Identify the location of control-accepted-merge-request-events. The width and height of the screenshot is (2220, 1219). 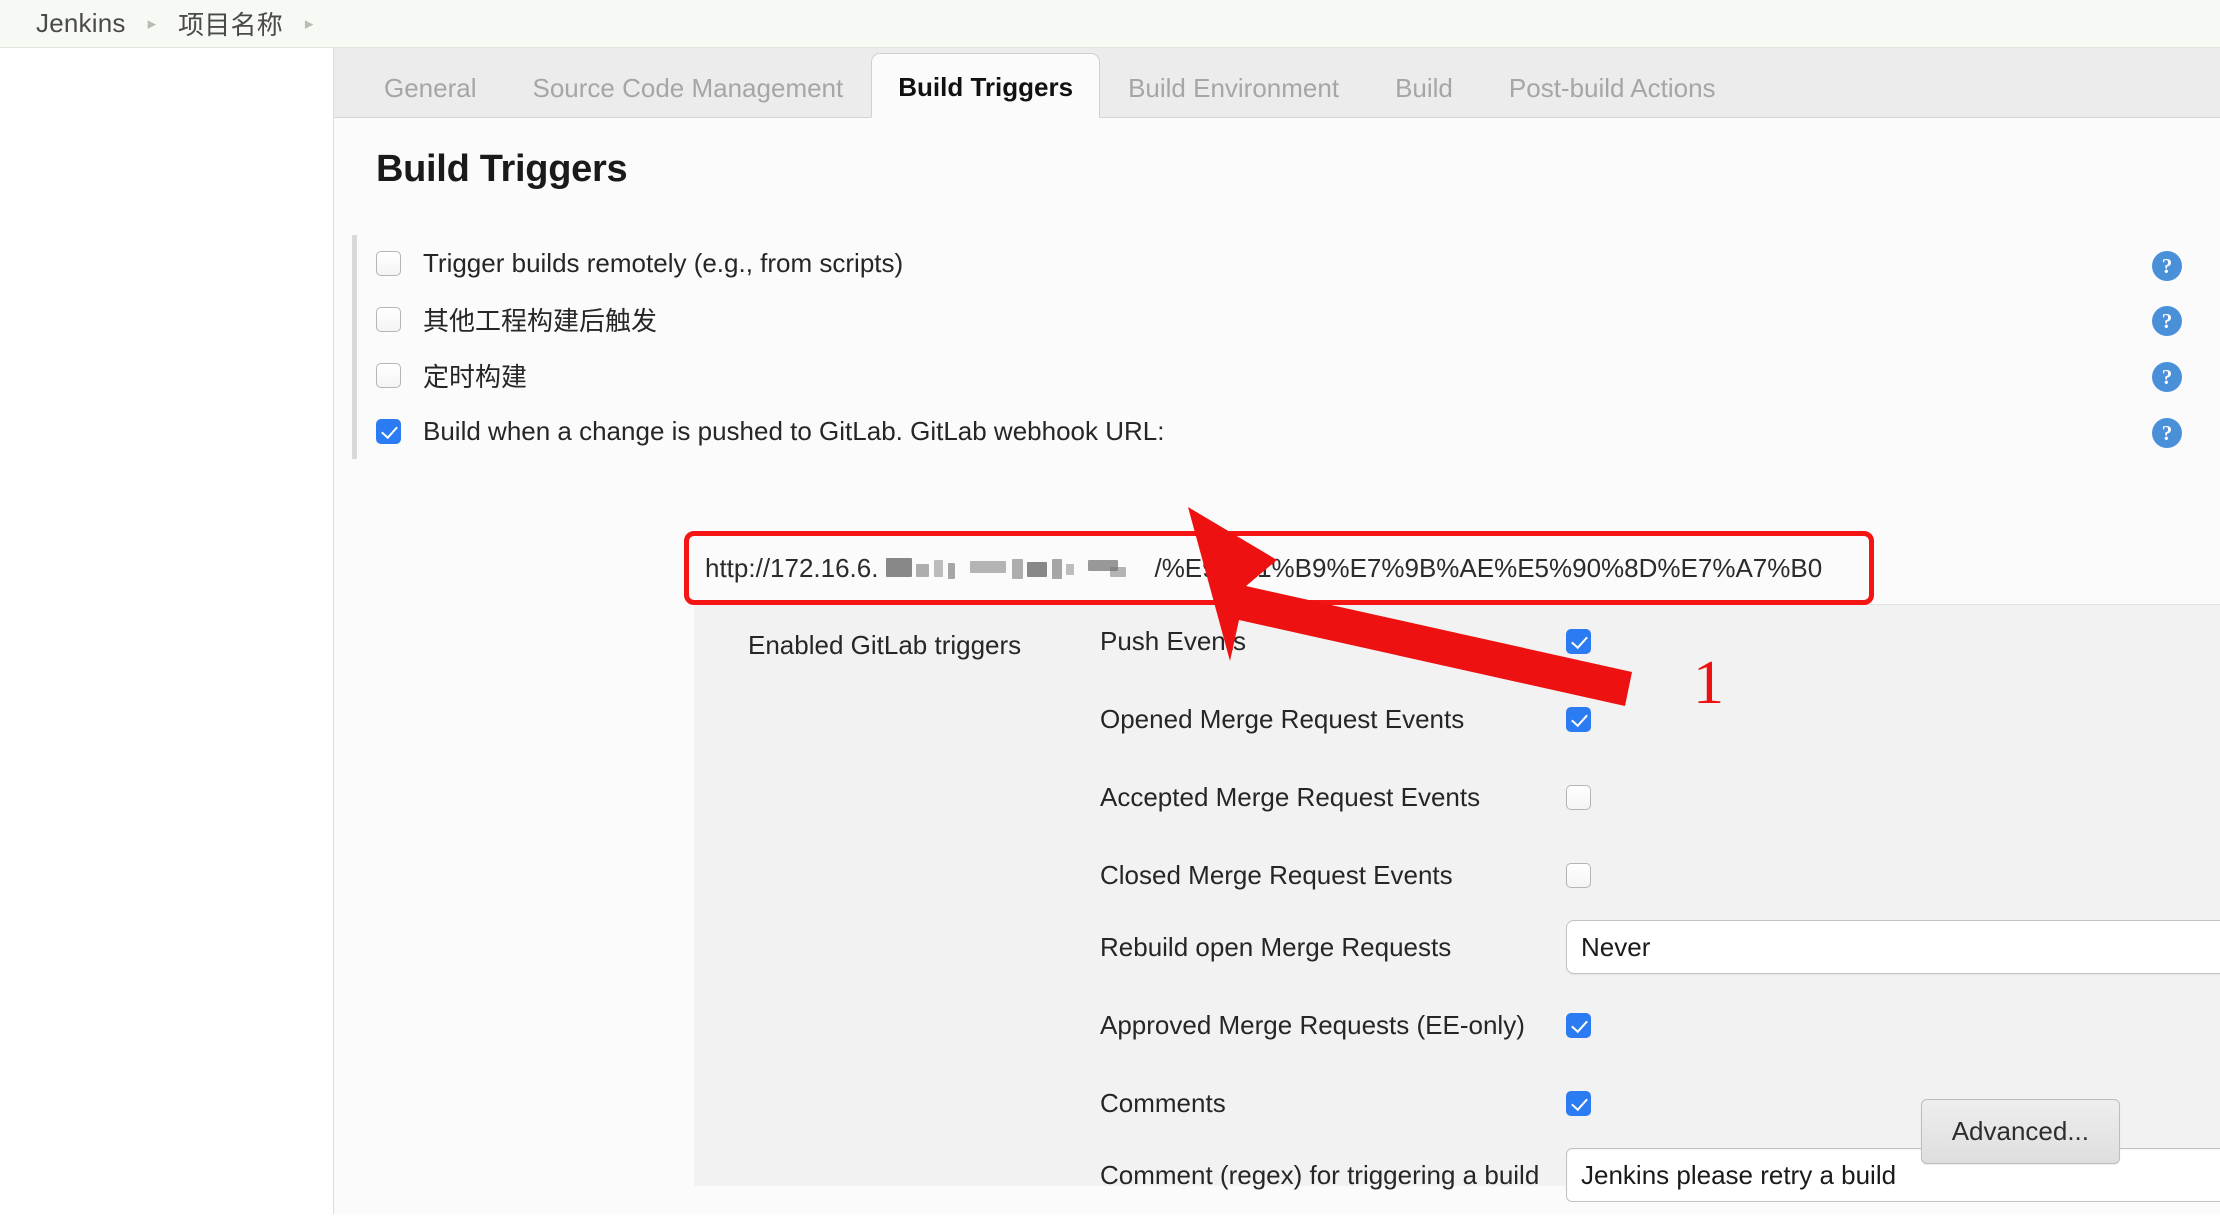
(1578, 797).